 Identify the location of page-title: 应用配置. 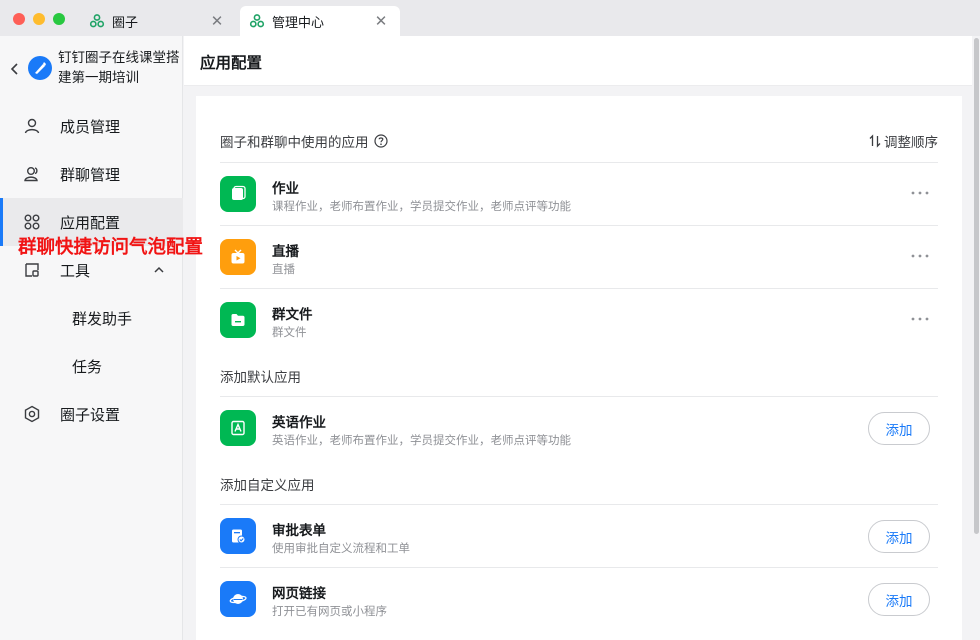
(231, 63).